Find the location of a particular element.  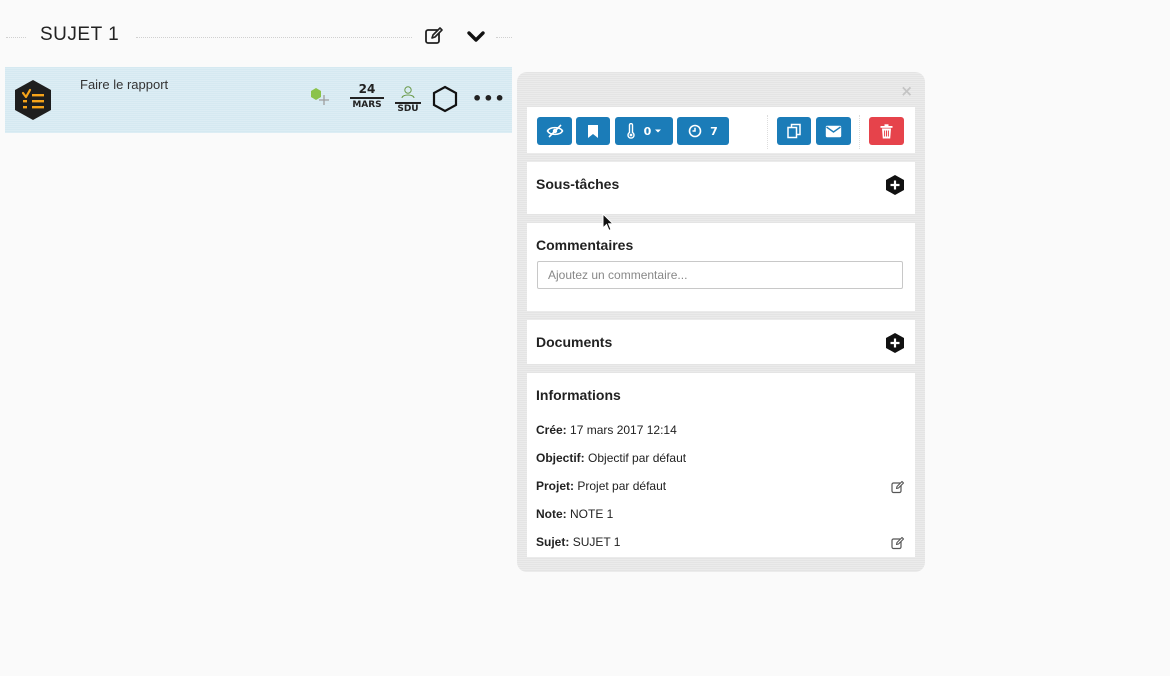

mouse-cursor is located at coordinates (608, 222).